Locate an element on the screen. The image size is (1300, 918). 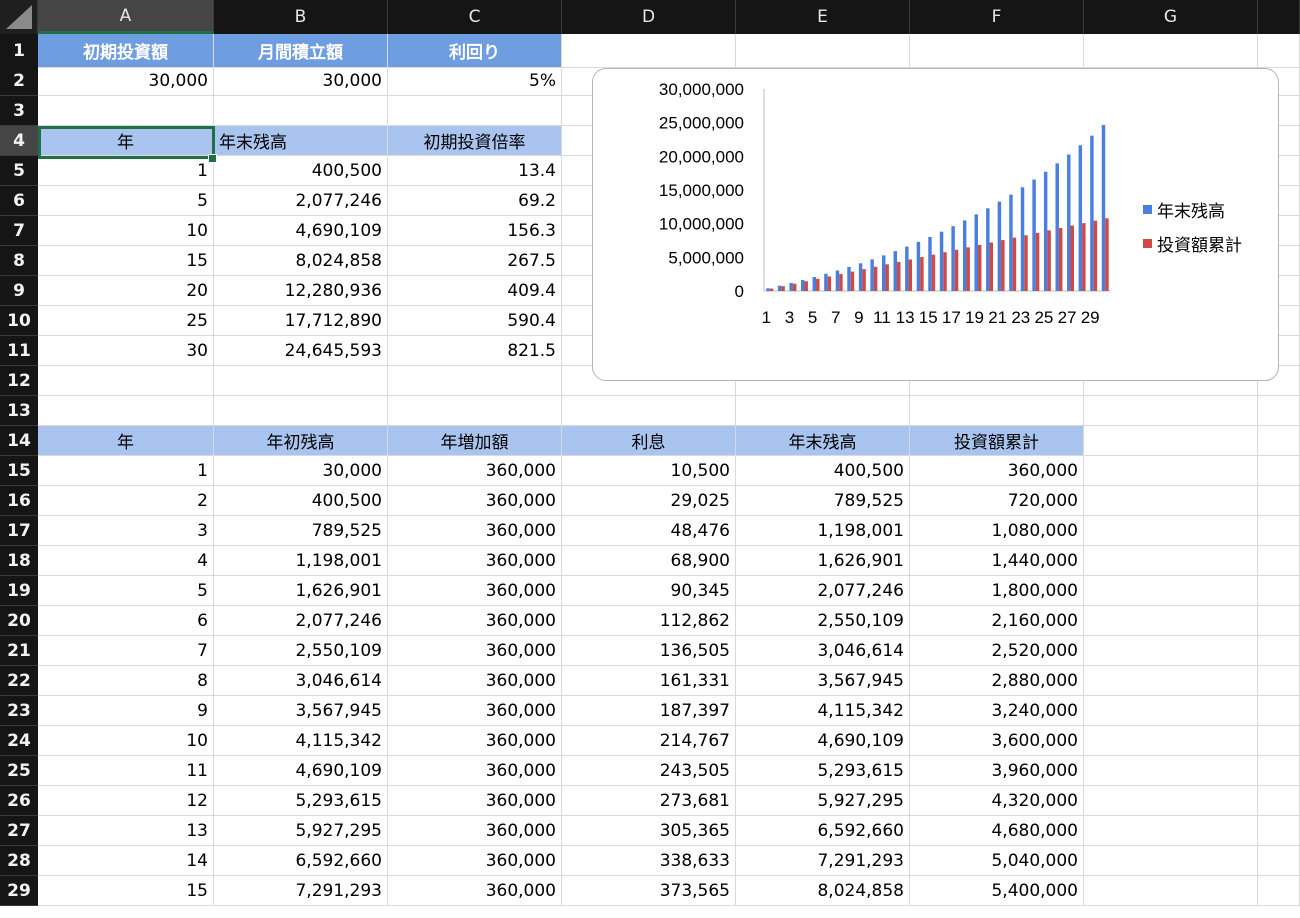
detail-data-cell: 2,550,109 is located at coordinates (823, 621).